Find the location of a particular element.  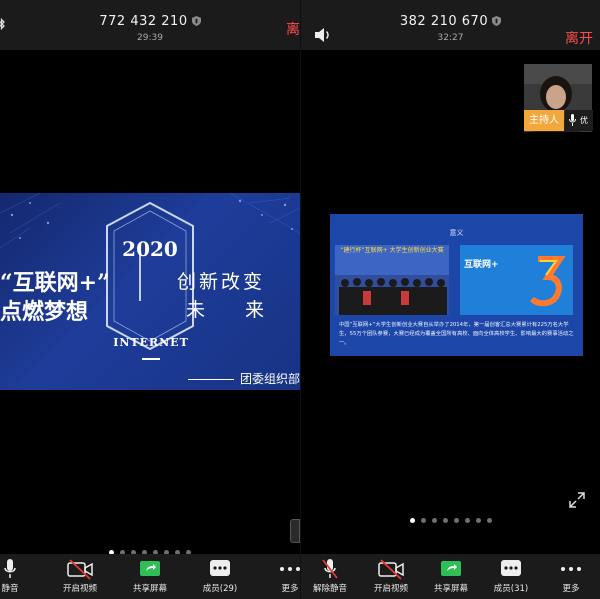

bottom-toolbar: 解除静音 开启视频 共享屏幕 成员(31) 更多 is located at coordinates (450, 576).